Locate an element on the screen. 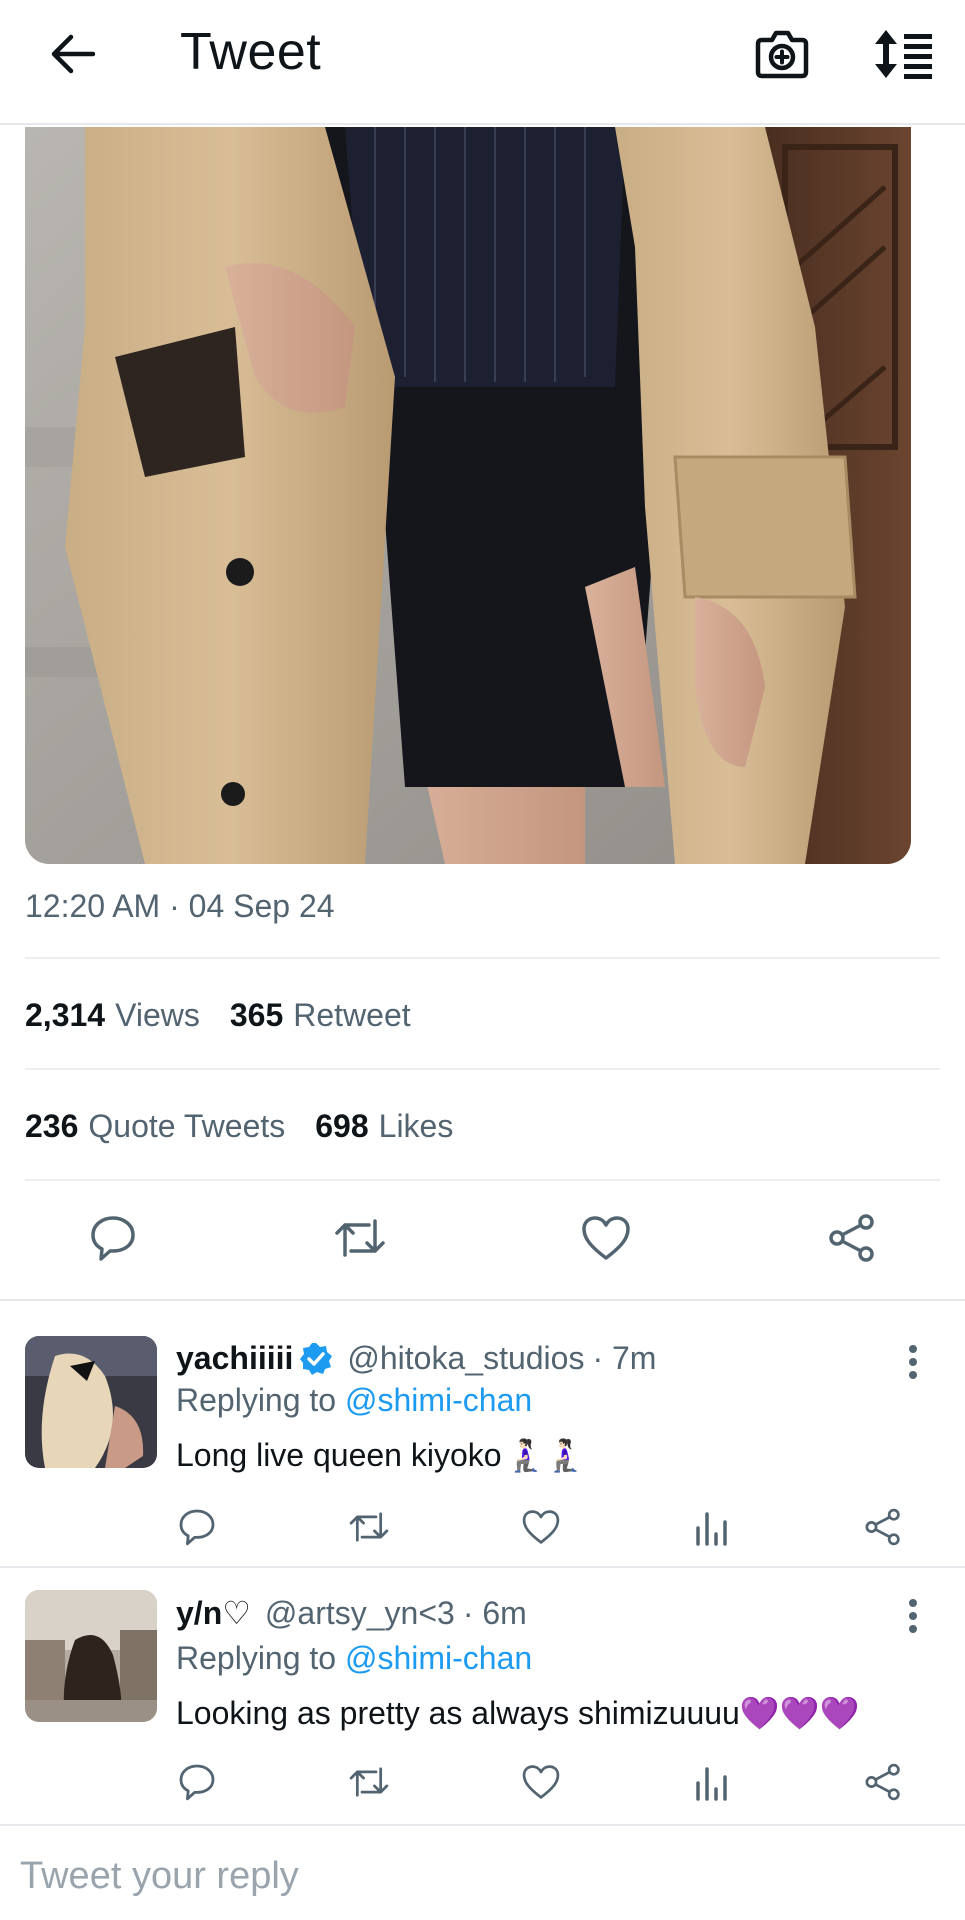 The image size is (965, 1920). quotes-count: 236 is located at coordinates (52, 1126).